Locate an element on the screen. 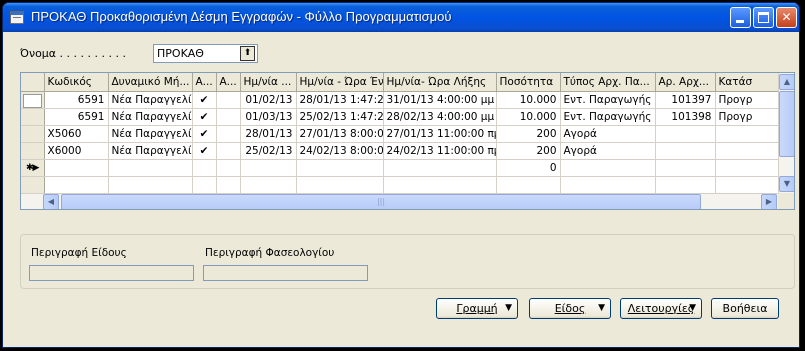 This screenshot has width=805, height=351. vertical-scrollbar: ▲ ▼ is located at coordinates (786, 133).